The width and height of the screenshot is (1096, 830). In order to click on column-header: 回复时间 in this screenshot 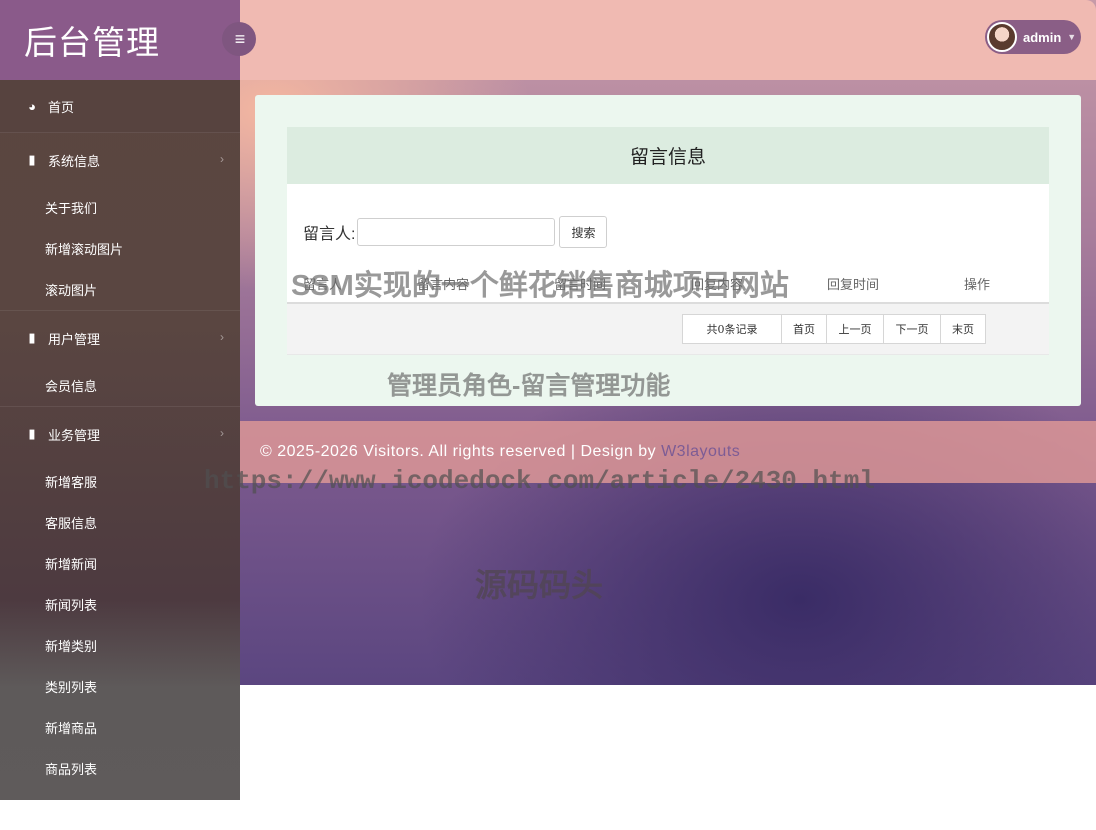, I will do `click(853, 284)`.